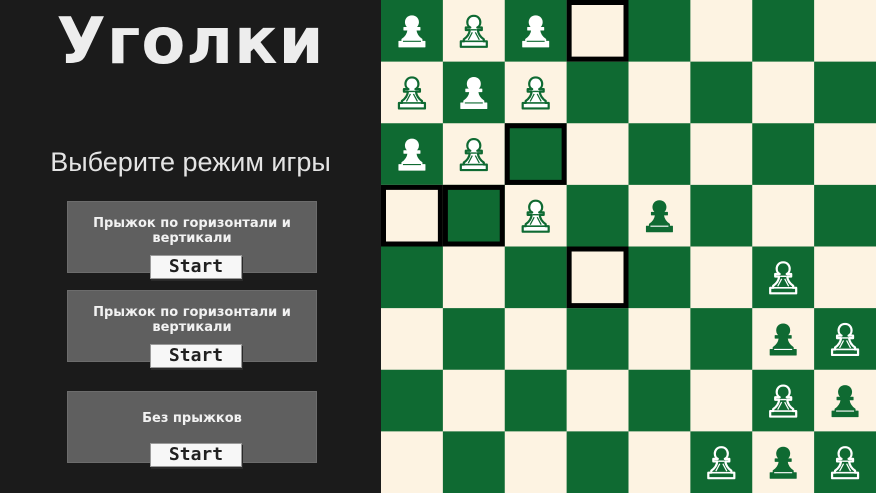 Image resolution: width=876 pixels, height=493 pixels. I want to click on board-square-r5-c5, so click(721, 339).